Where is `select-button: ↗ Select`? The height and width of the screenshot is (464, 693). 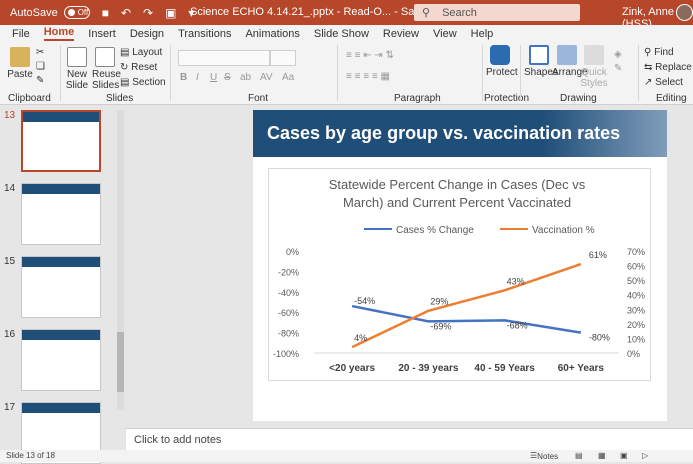 select-button: ↗ Select is located at coordinates (663, 82).